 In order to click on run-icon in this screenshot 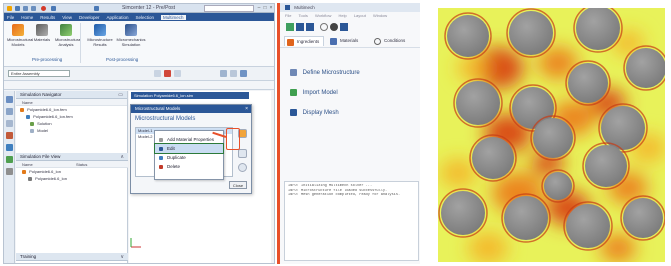, I will do `click(334, 27)`.